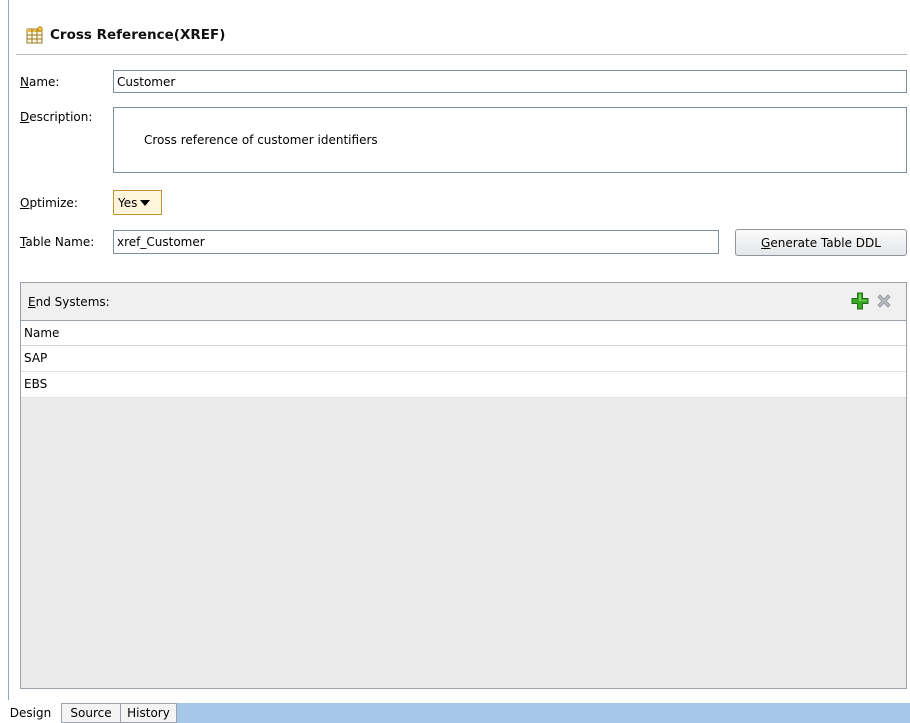 Image resolution: width=910 pixels, height=723 pixels. What do you see at coordinates (56, 117) in the screenshot?
I see `description-label: Description:` at bounding box center [56, 117].